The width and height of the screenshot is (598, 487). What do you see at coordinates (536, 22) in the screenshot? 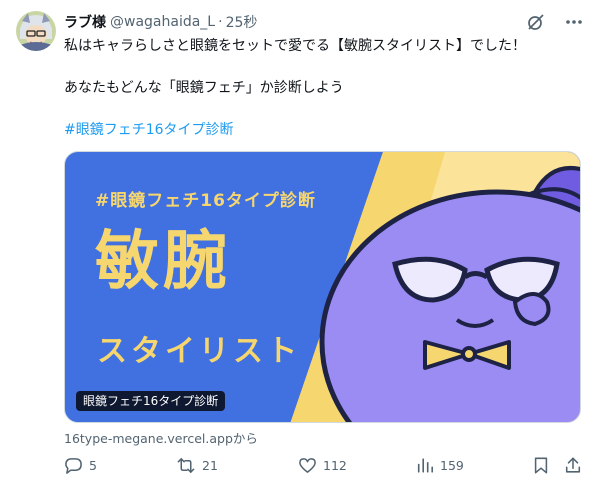
I see `grok-icon` at bounding box center [536, 22].